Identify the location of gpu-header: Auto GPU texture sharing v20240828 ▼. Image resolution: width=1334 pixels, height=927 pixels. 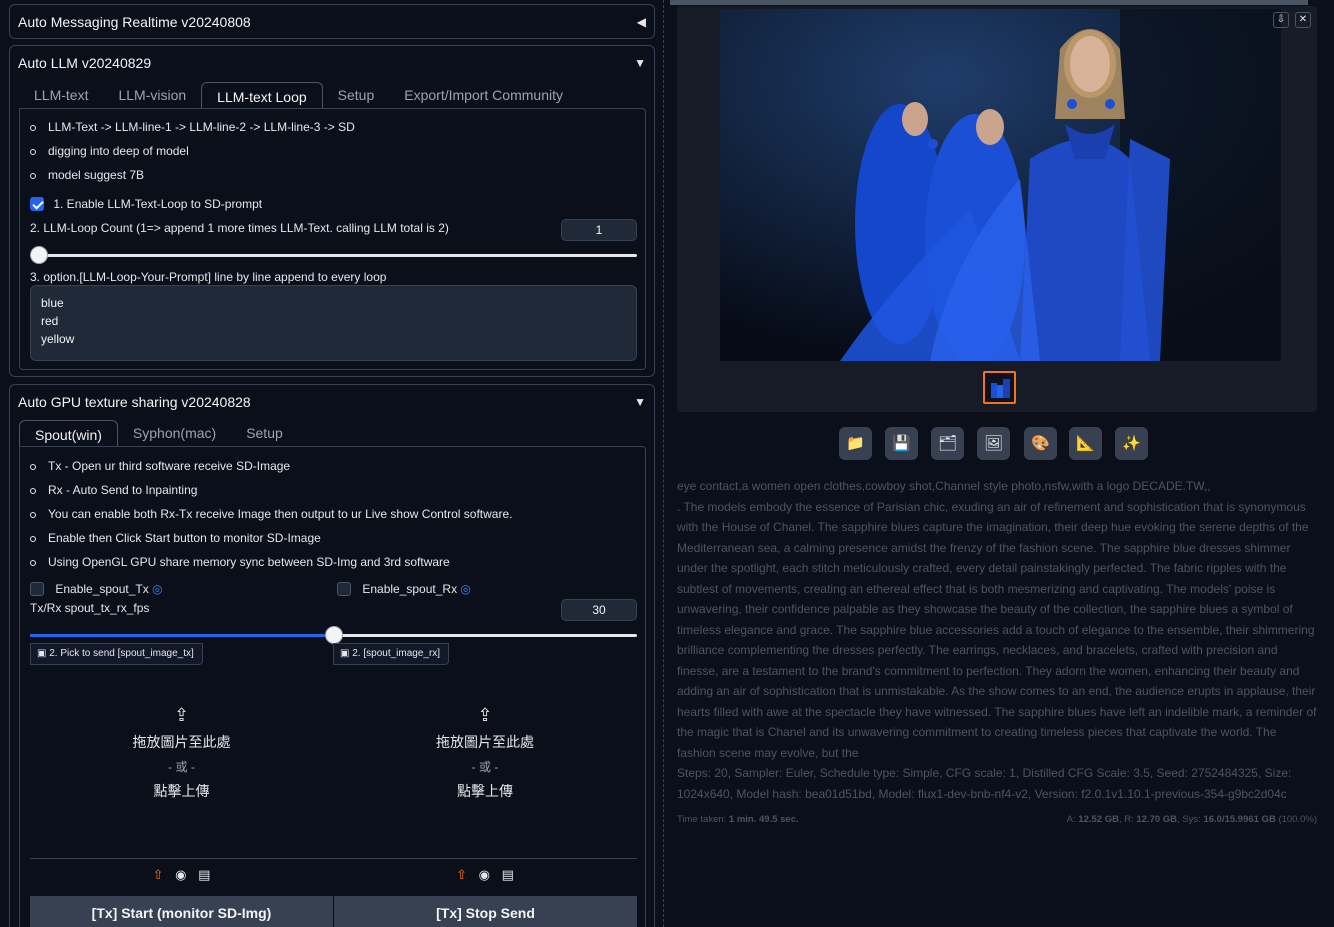
(332, 402).